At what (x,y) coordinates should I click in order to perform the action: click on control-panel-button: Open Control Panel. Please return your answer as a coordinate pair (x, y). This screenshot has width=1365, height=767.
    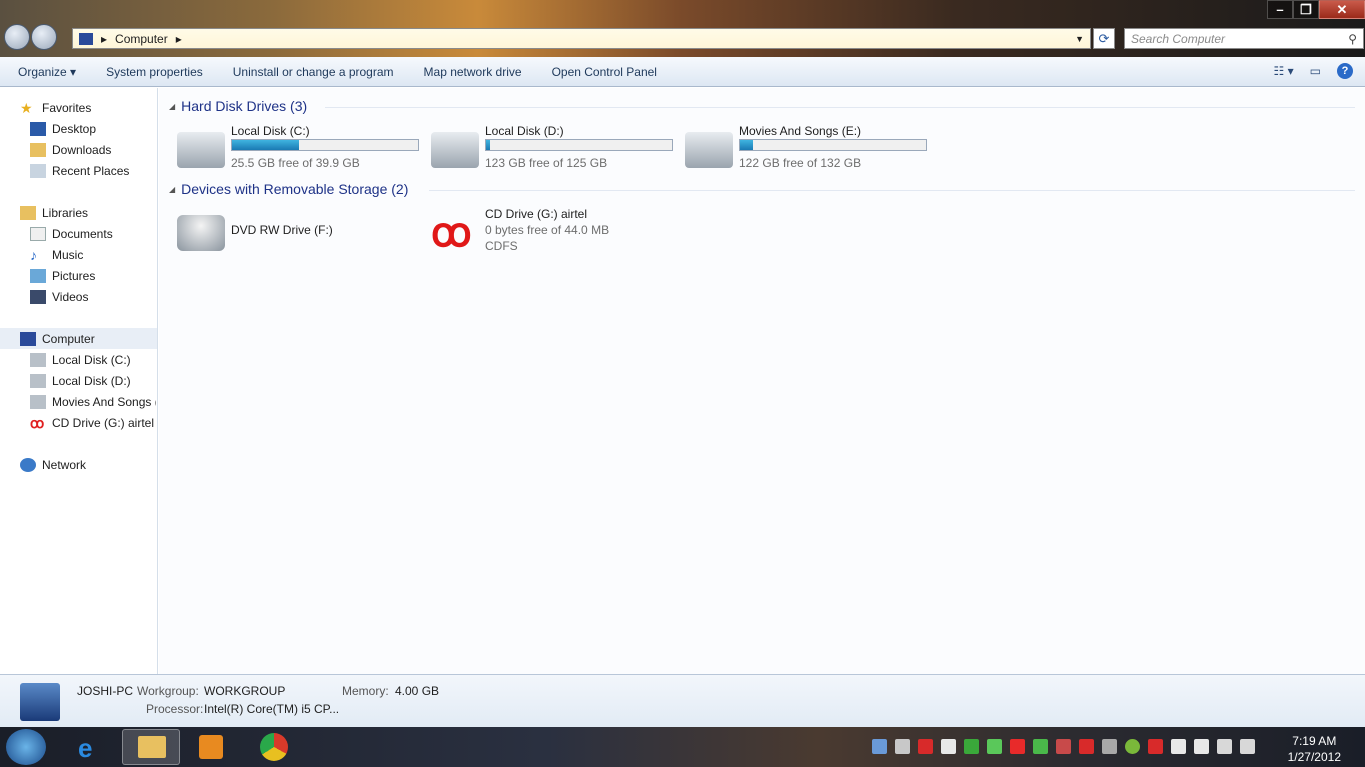
    Looking at the image, I should click on (604, 72).